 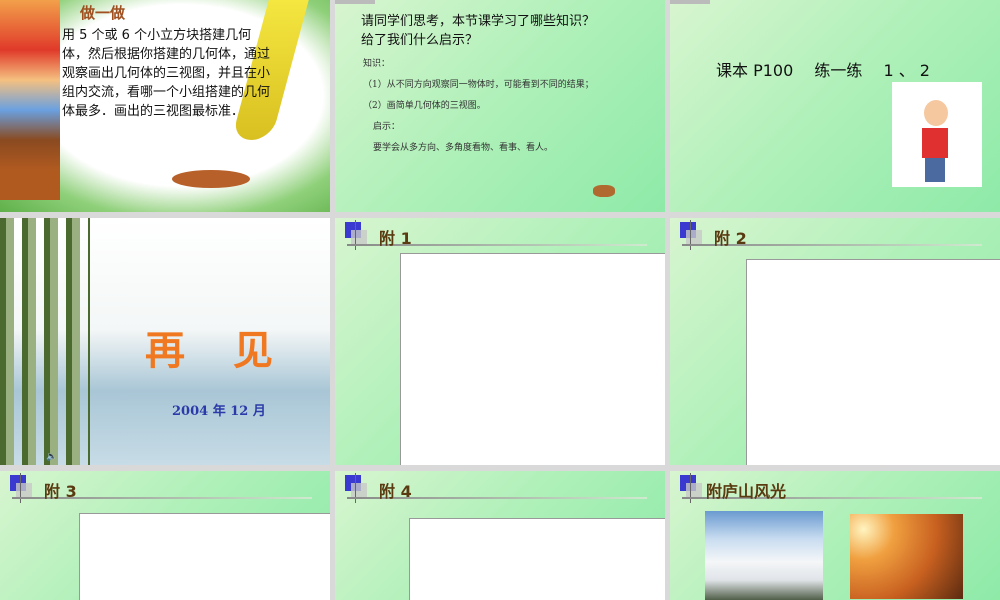 What do you see at coordinates (377, 64) in the screenshot?
I see `knowledge-label: 知识：` at bounding box center [377, 64].